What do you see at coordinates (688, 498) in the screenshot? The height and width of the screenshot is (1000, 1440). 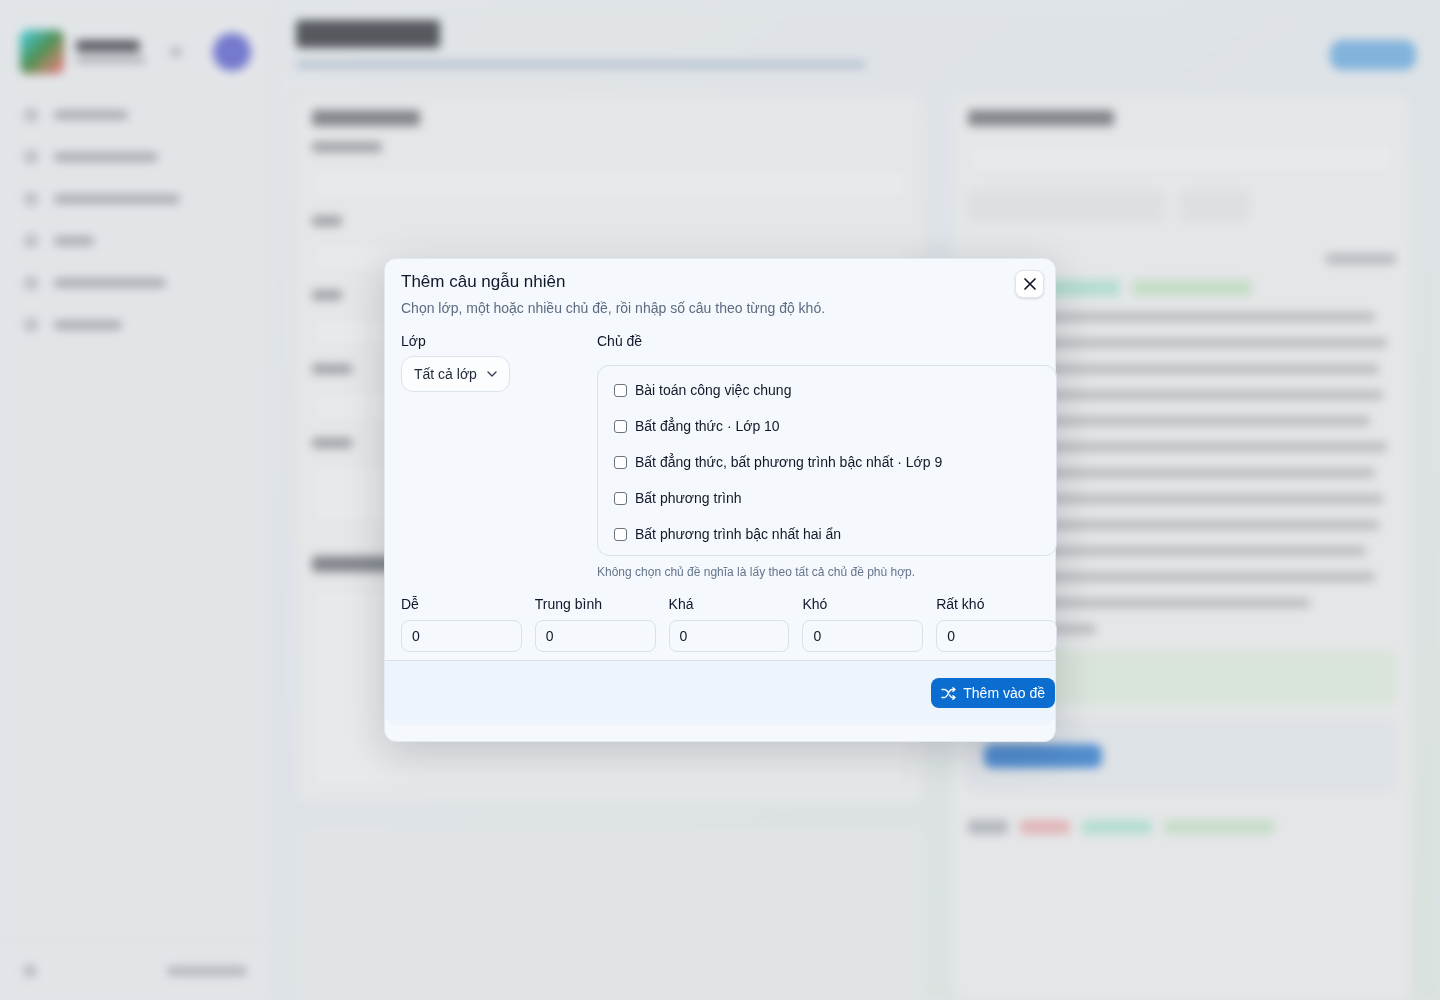 I see `topic-label: Bất phương trình` at bounding box center [688, 498].